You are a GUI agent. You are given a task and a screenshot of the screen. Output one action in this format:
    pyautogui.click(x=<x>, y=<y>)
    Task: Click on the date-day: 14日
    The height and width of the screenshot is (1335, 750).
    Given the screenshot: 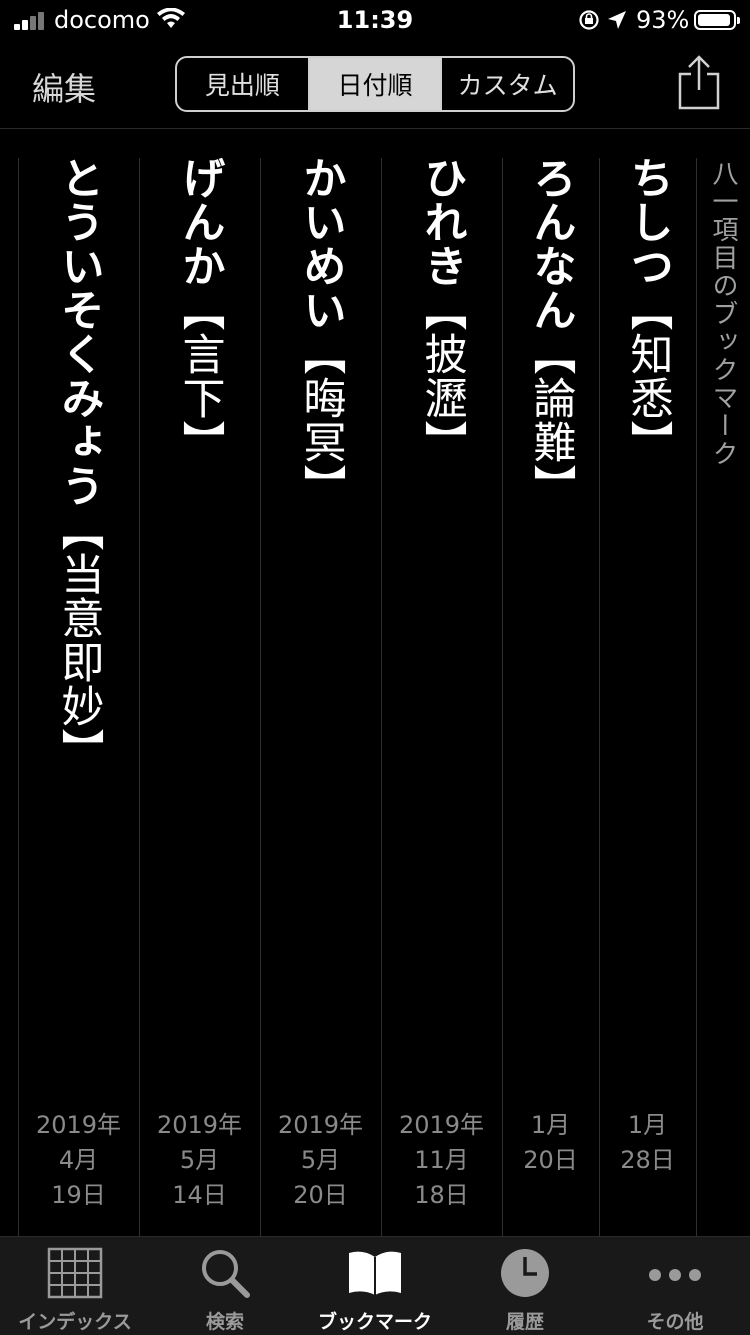 What is the action you would take?
    pyautogui.click(x=199, y=1195)
    